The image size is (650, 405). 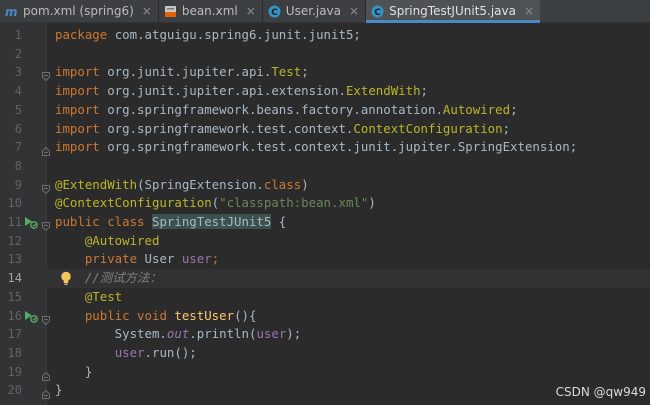 I want to click on line-number: 12, so click(x=14, y=240).